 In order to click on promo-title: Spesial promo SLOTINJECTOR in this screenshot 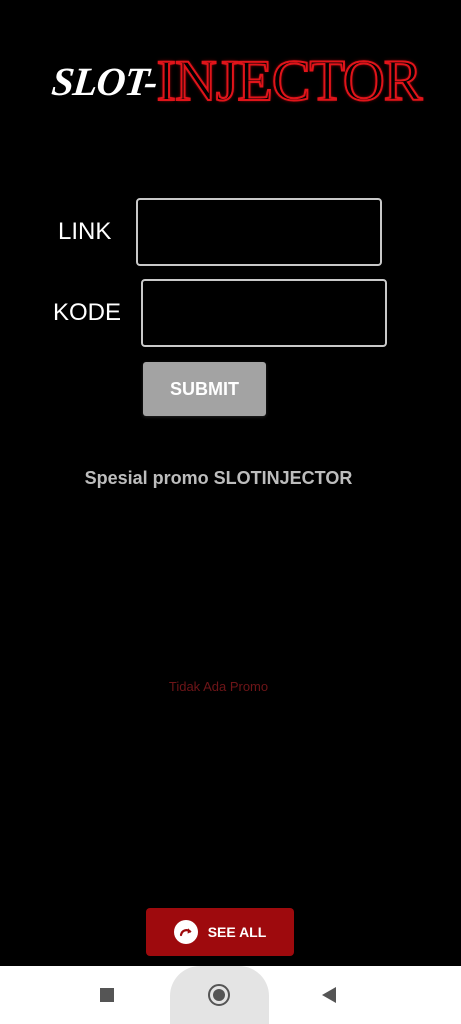, I will do `click(218, 478)`.